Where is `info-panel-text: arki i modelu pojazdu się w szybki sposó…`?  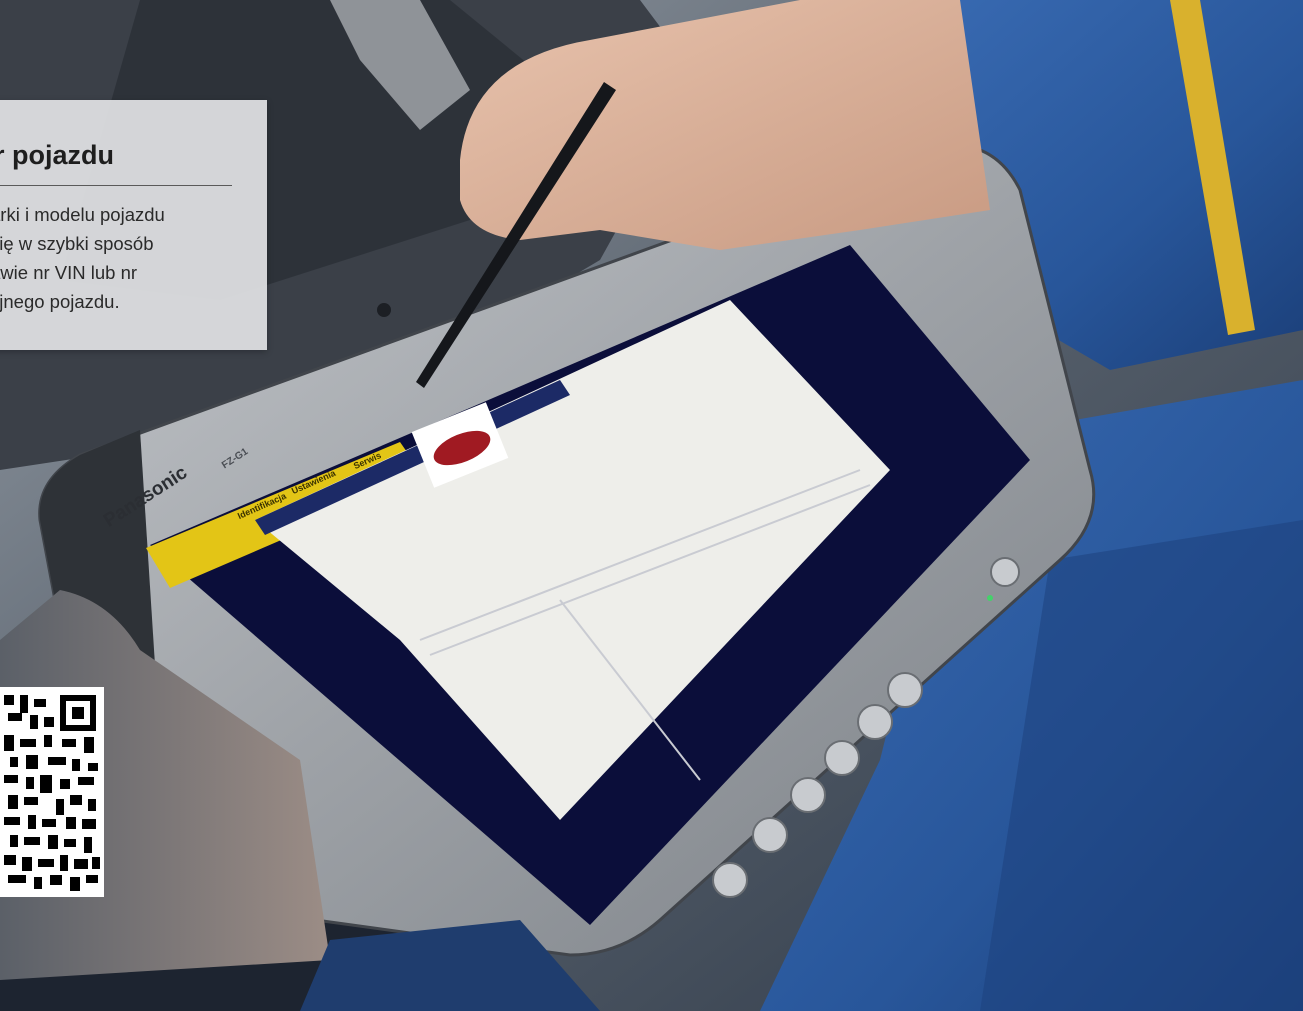 info-panel-text: arki i modelu pojazdu się w szybki sposó… is located at coordinates (130, 258).